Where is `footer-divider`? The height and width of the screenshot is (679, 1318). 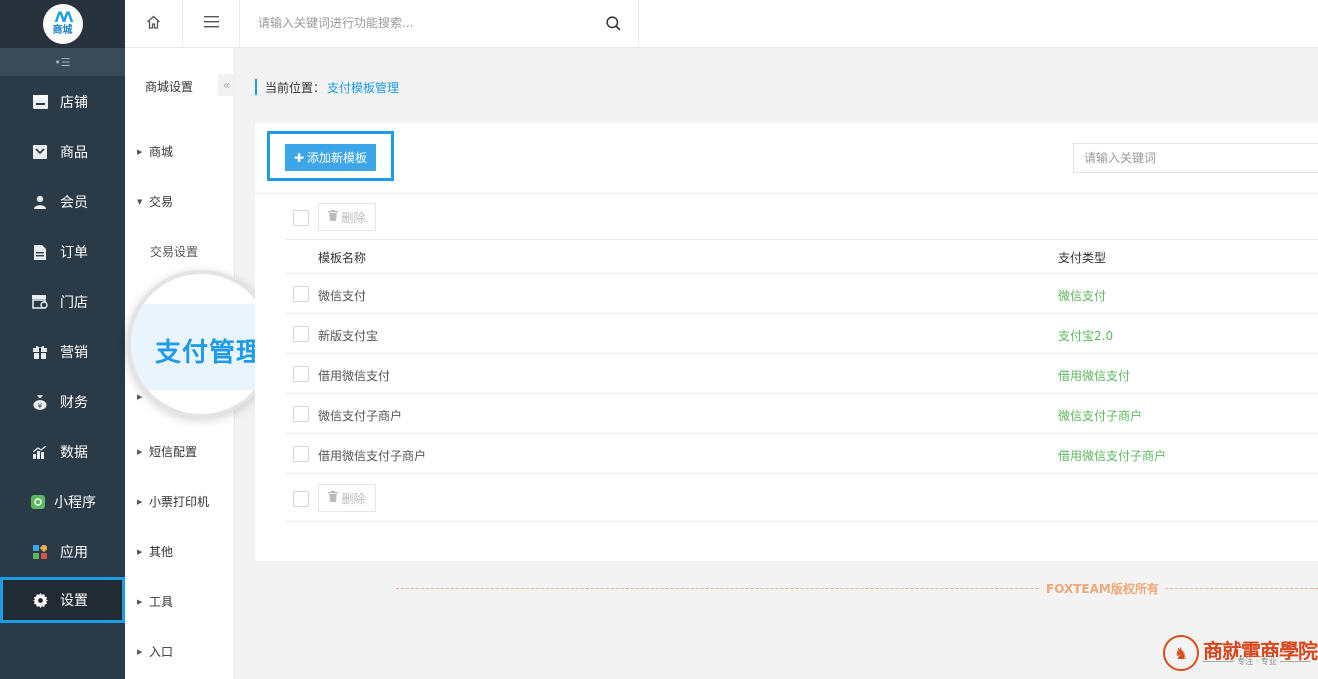
footer-divider is located at coordinates (857, 588).